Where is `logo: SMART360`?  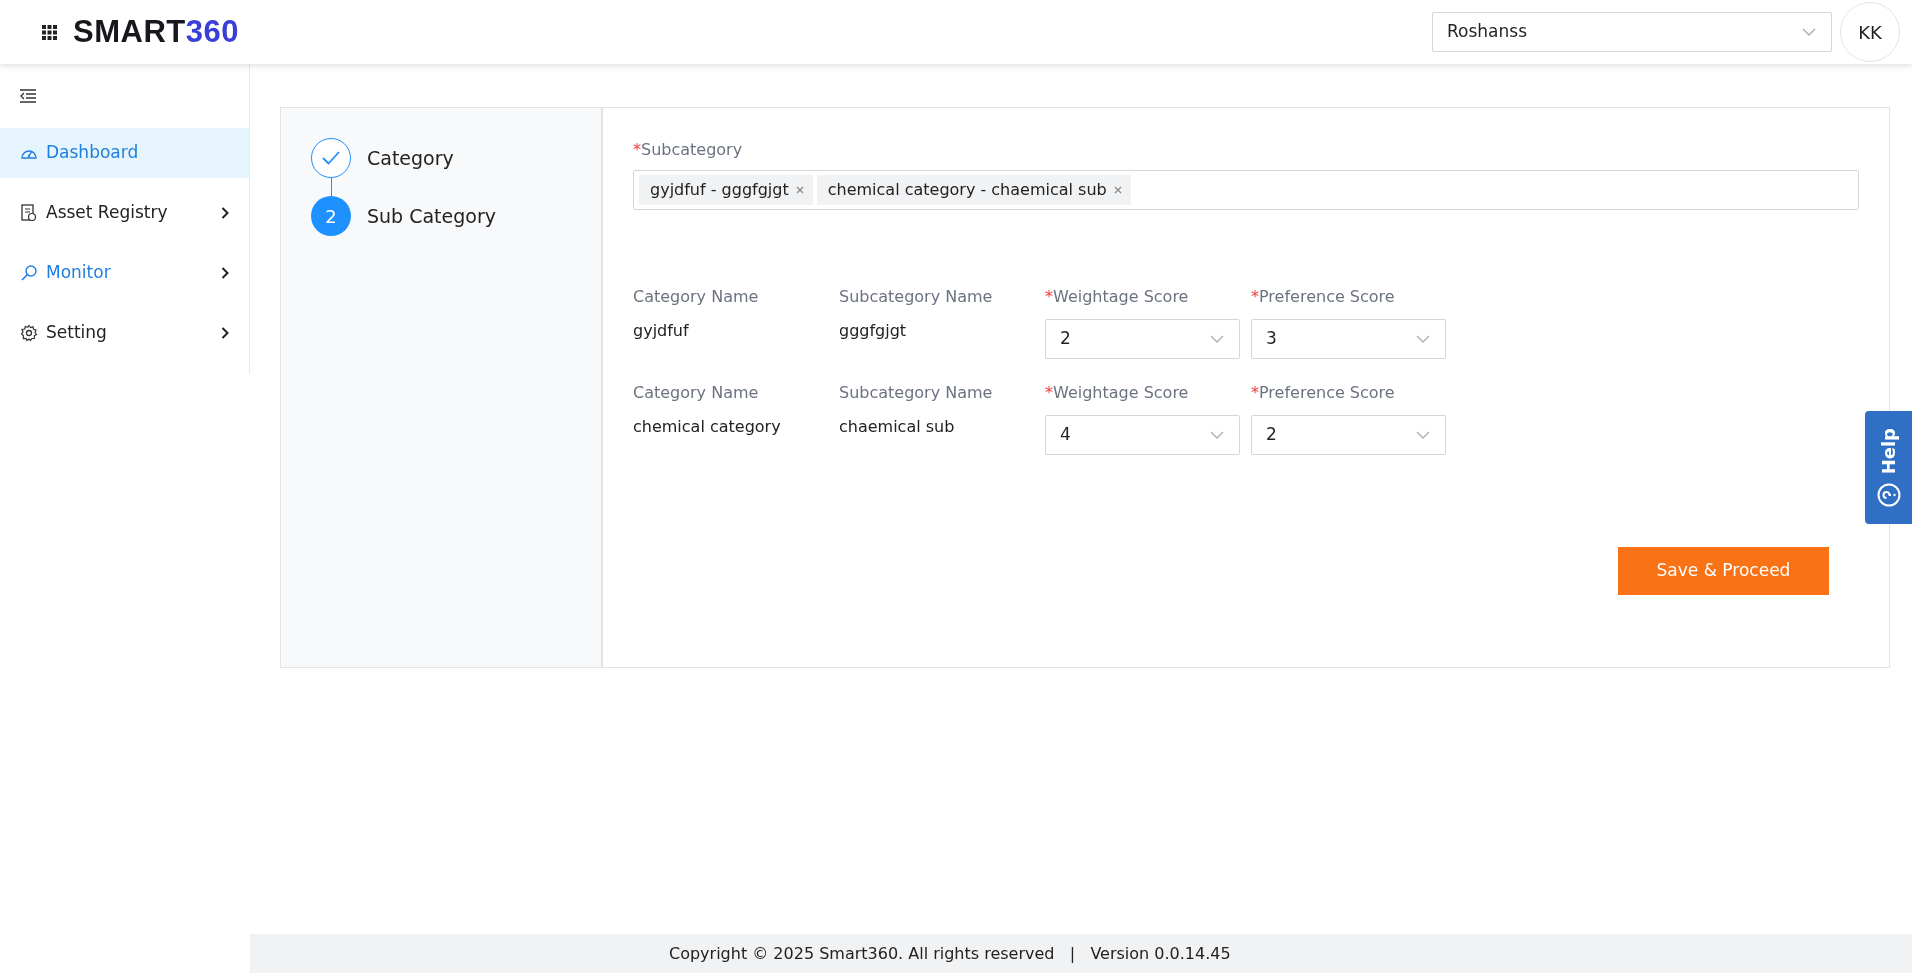 logo: SMART360 is located at coordinates (156, 31).